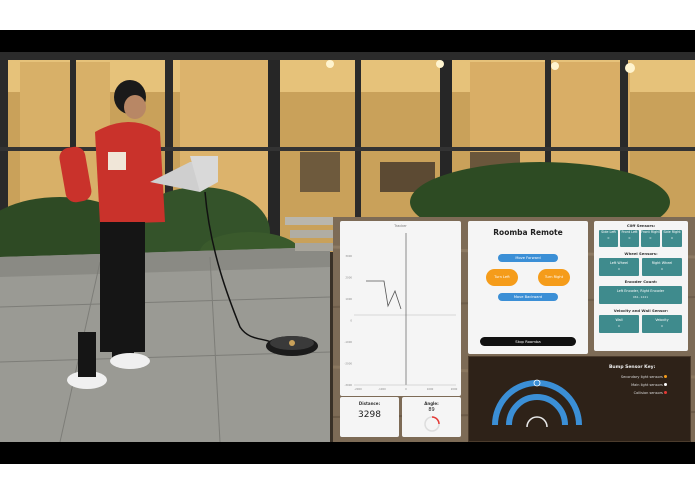  I want to click on velocity-wall-title: Velocity and Wall Sensor:, so click(641, 310).